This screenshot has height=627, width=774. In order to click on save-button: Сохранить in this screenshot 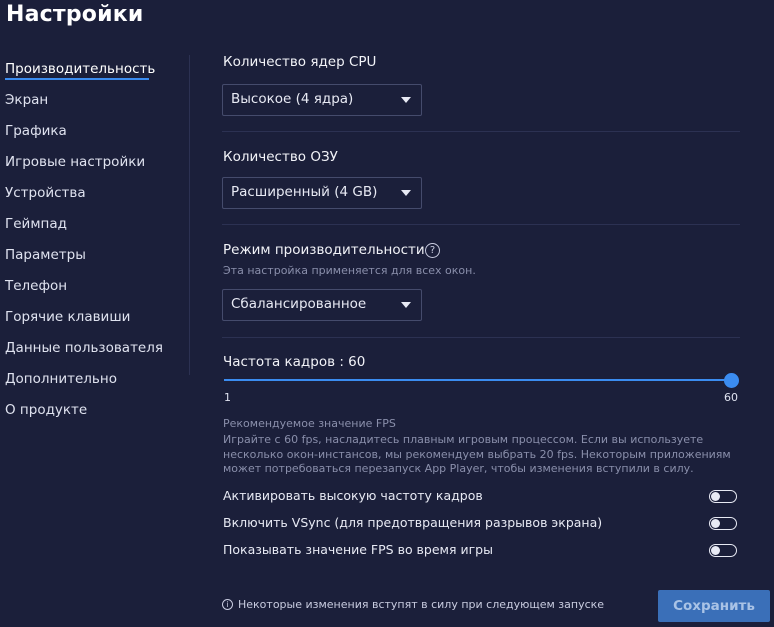, I will do `click(714, 606)`.